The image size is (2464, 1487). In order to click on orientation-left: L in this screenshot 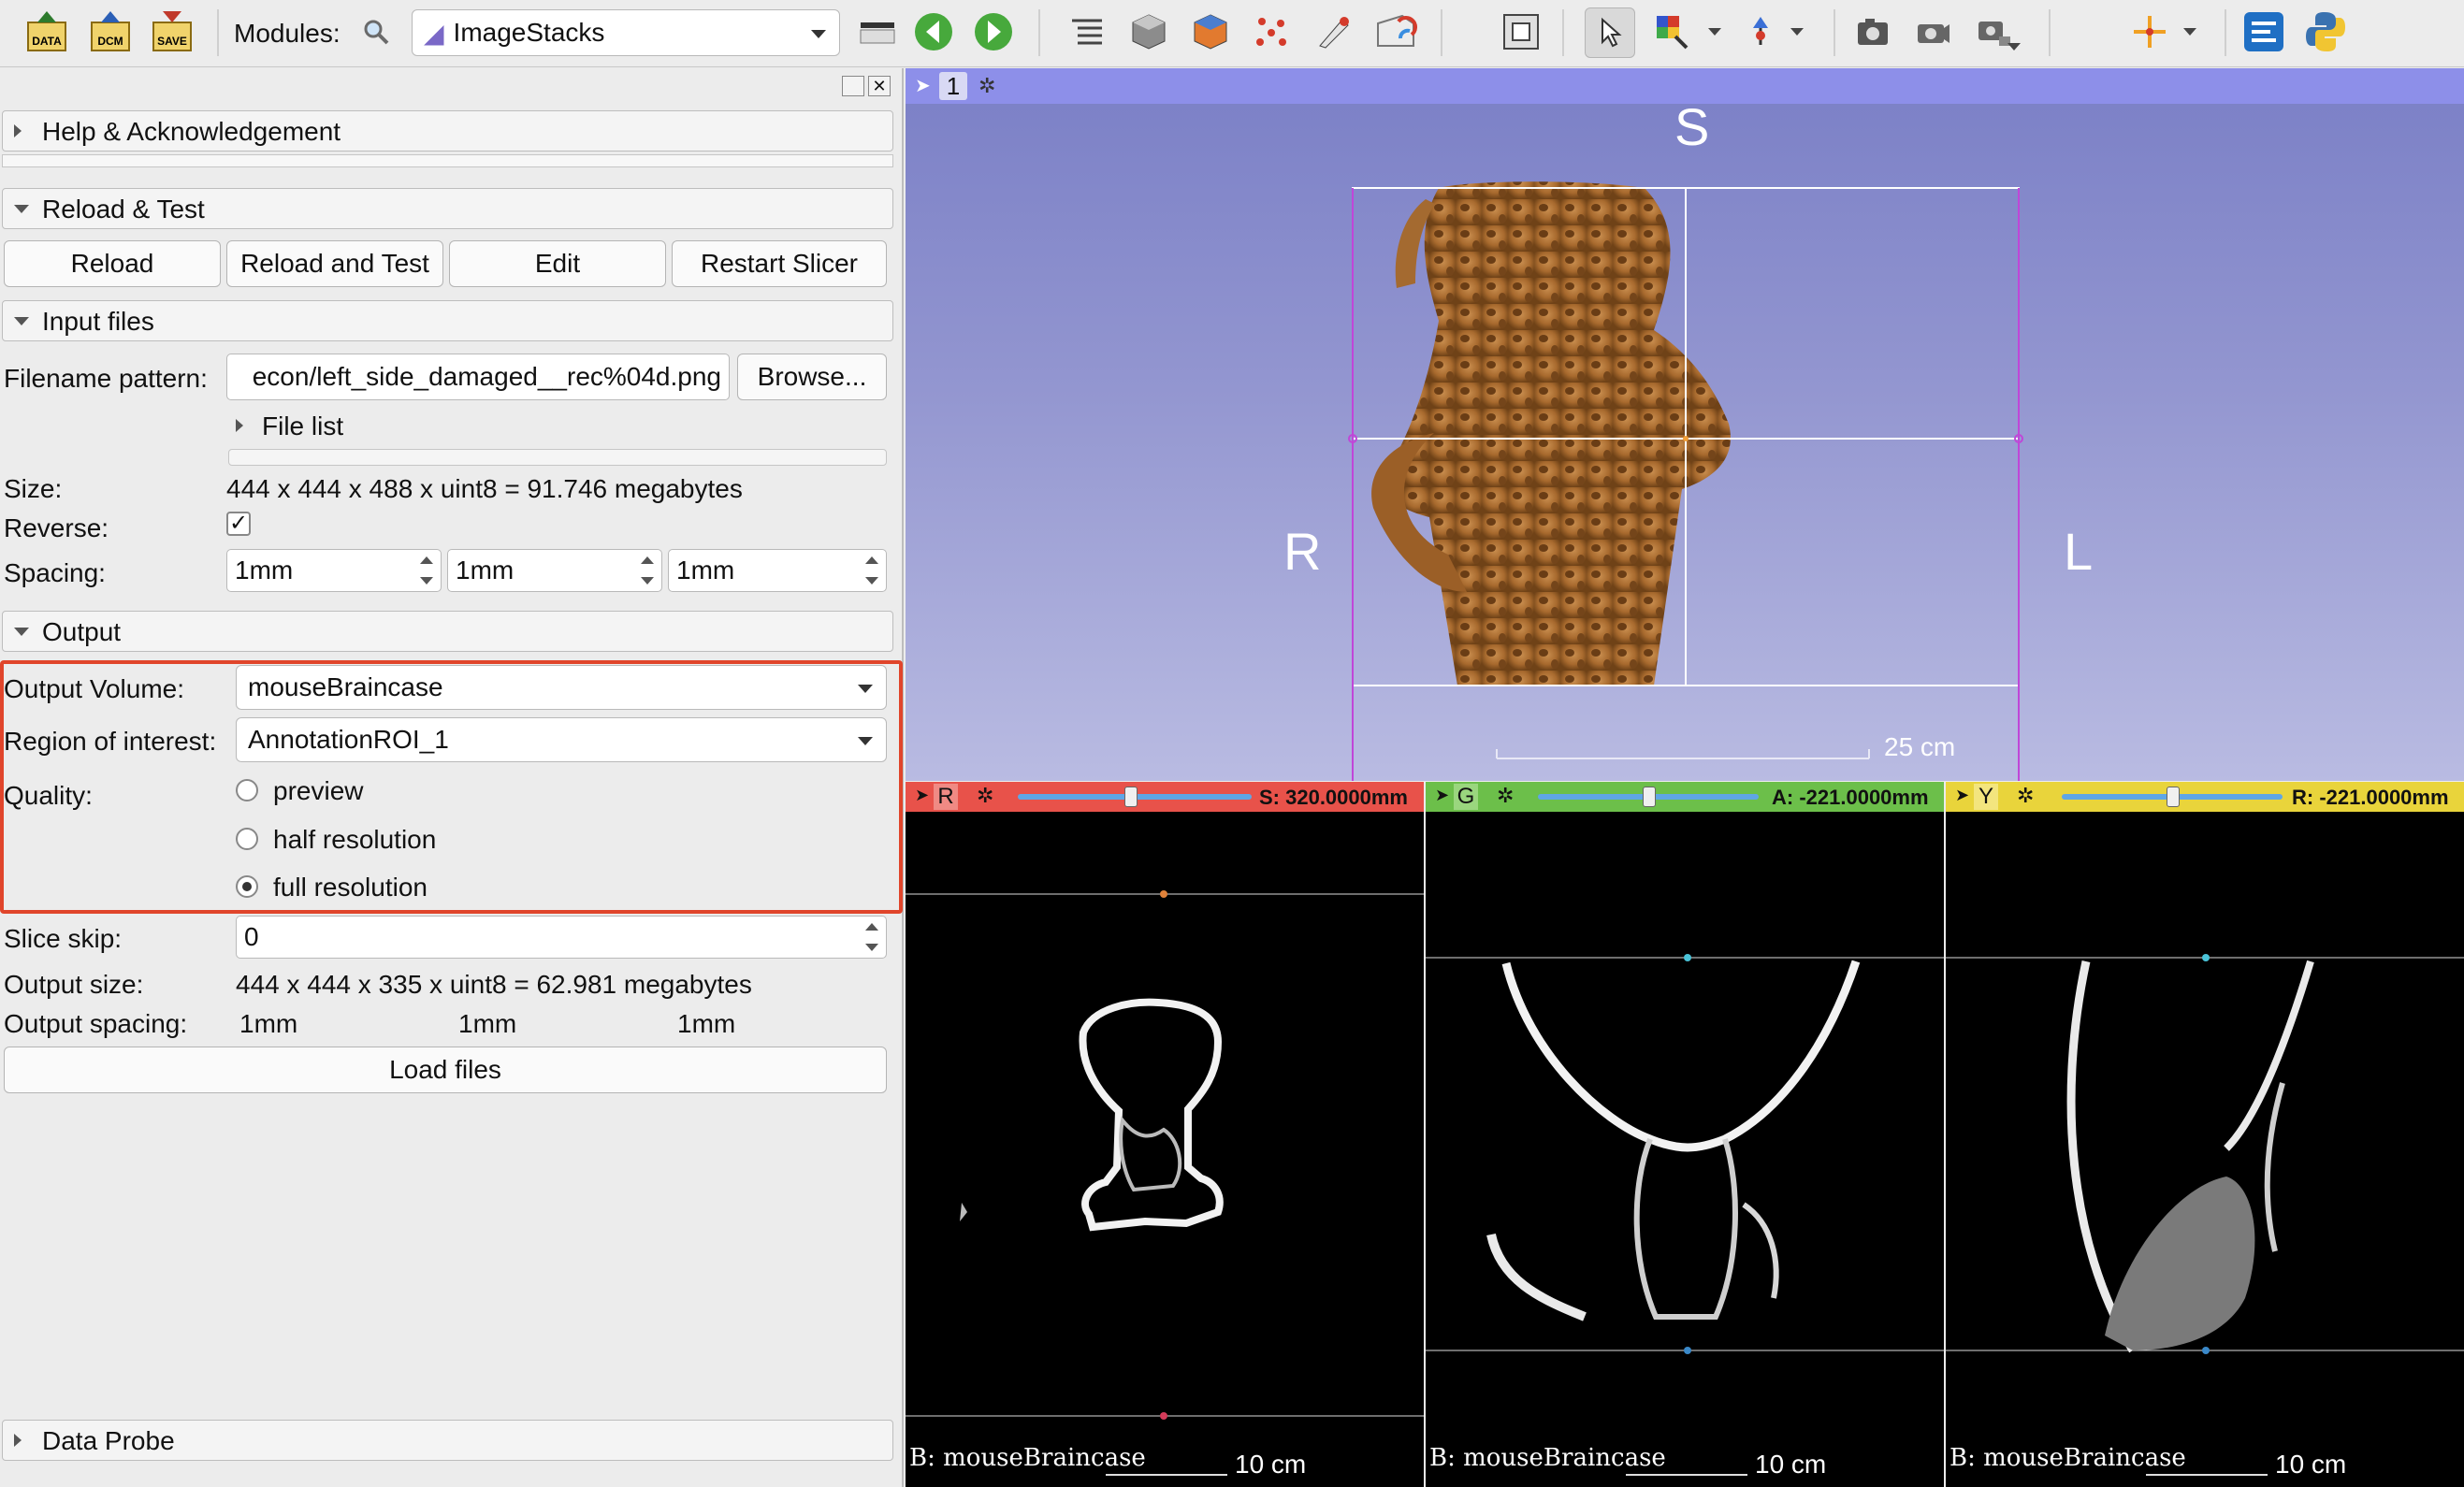, I will do `click(2079, 551)`.